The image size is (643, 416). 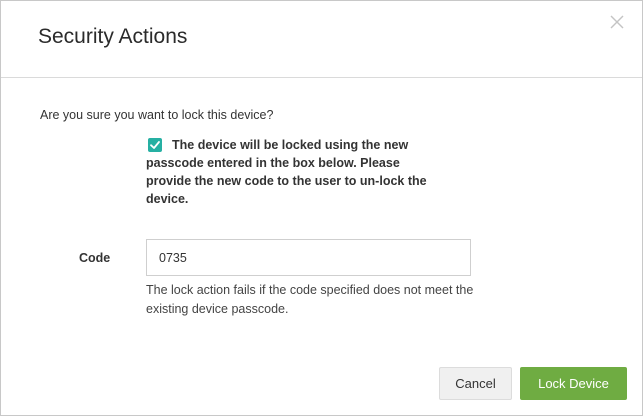 I want to click on cancel-button: Cancel, so click(x=475, y=383).